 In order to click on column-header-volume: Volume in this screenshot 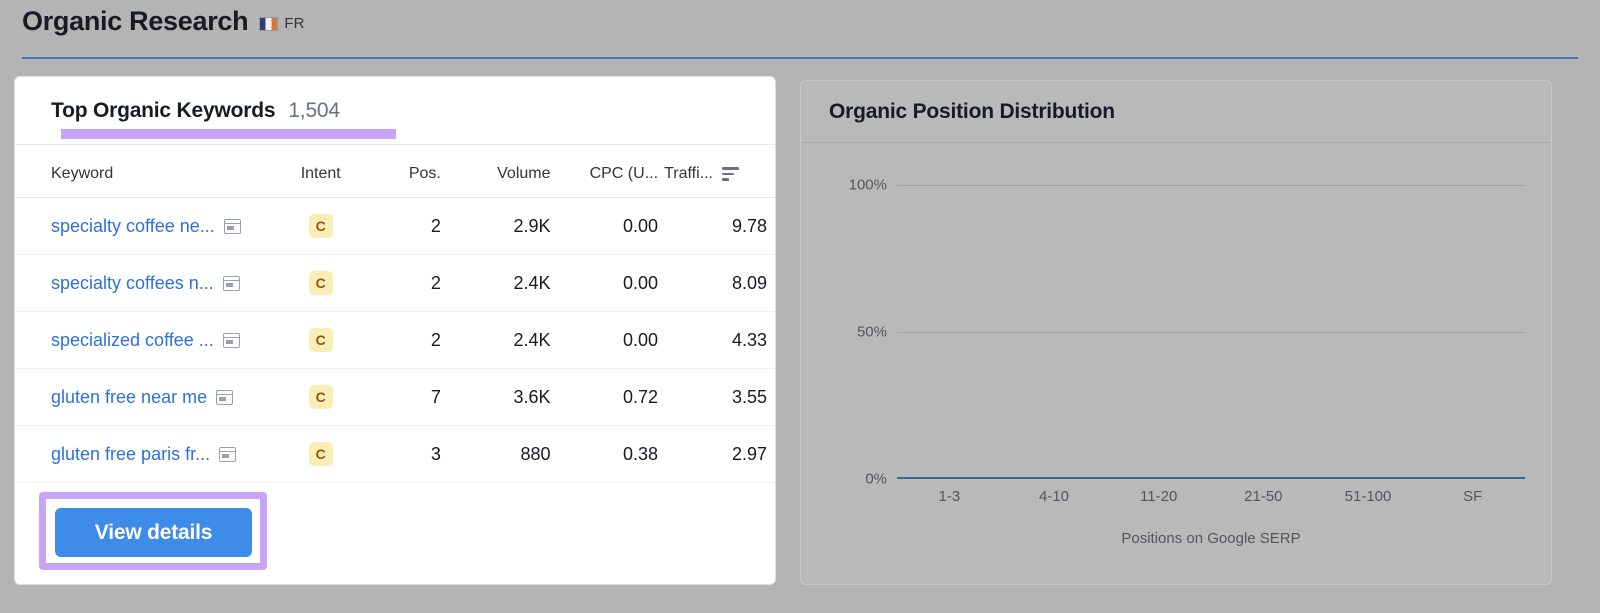, I will do `click(495, 171)`.